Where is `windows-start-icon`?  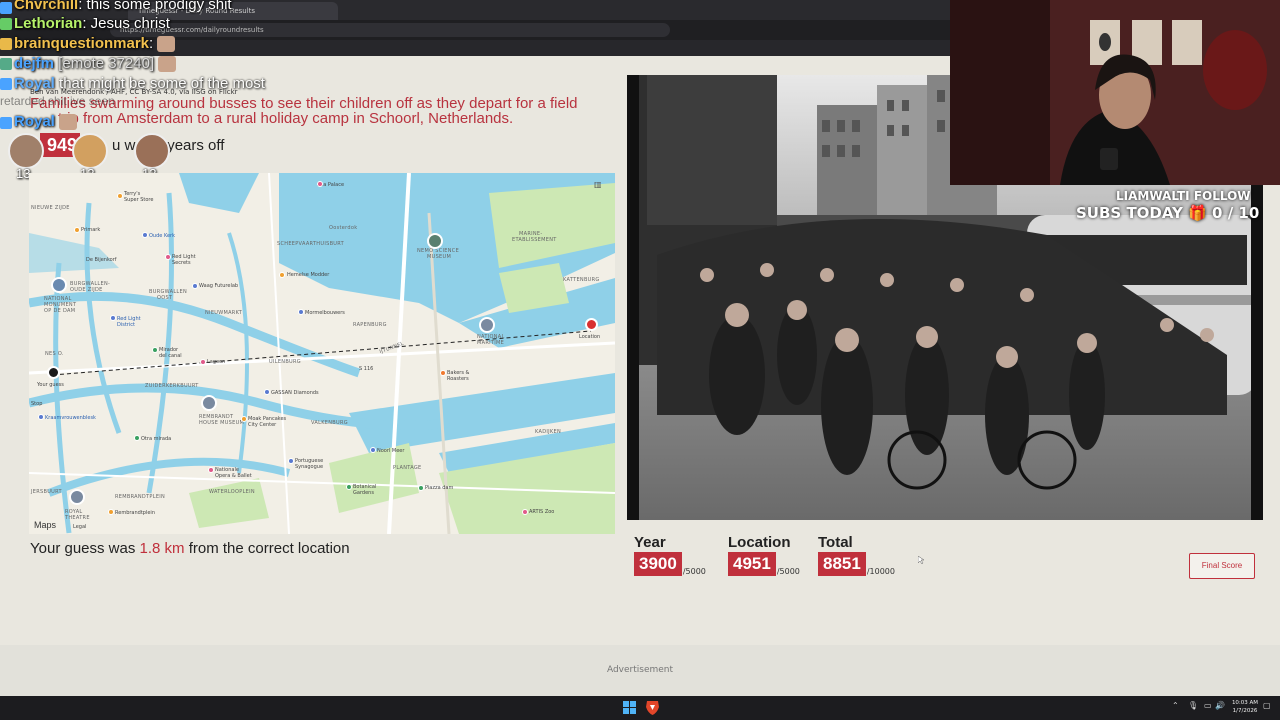
windows-start-icon is located at coordinates (629, 707).